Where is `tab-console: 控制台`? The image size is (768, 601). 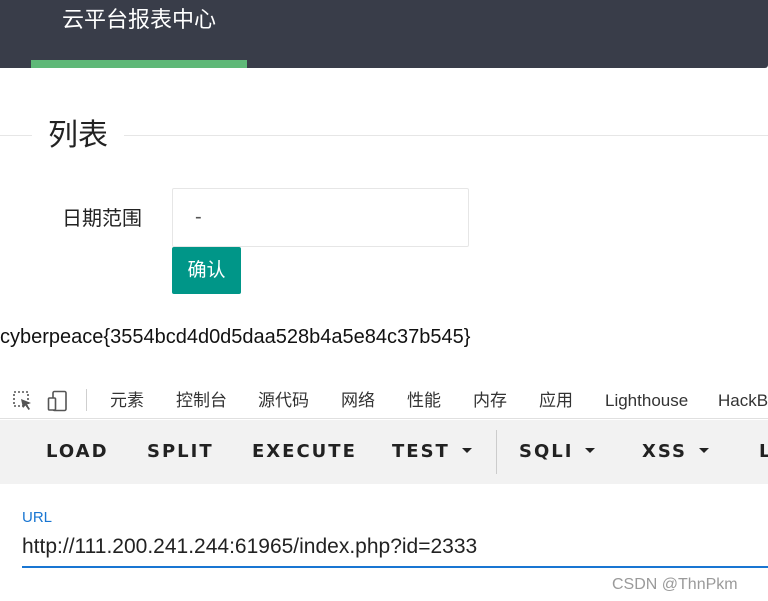
tab-console: 控制台 is located at coordinates (201, 401).